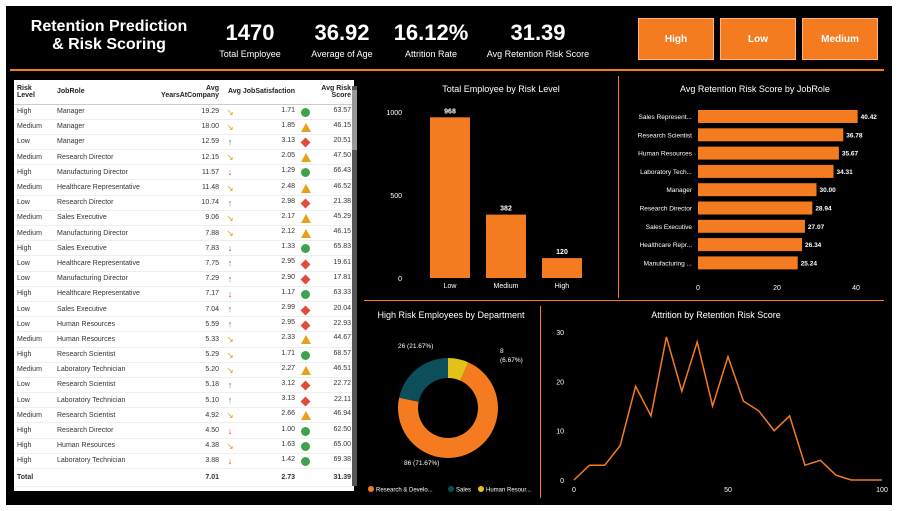 Image resolution: width=898 pixels, height=511 pixels. What do you see at coordinates (288, 444) in the screenshot?
I see `cell-value: 1.63` at bounding box center [288, 444].